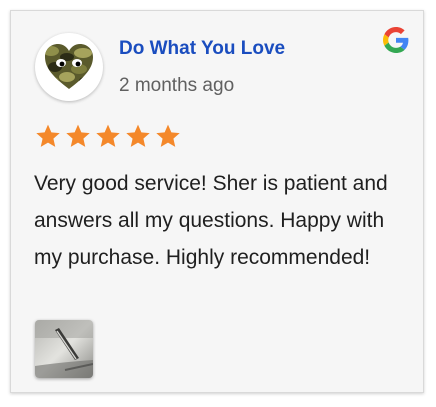  What do you see at coordinates (177, 85) in the screenshot?
I see `review-timestamp: 2 months ago` at bounding box center [177, 85].